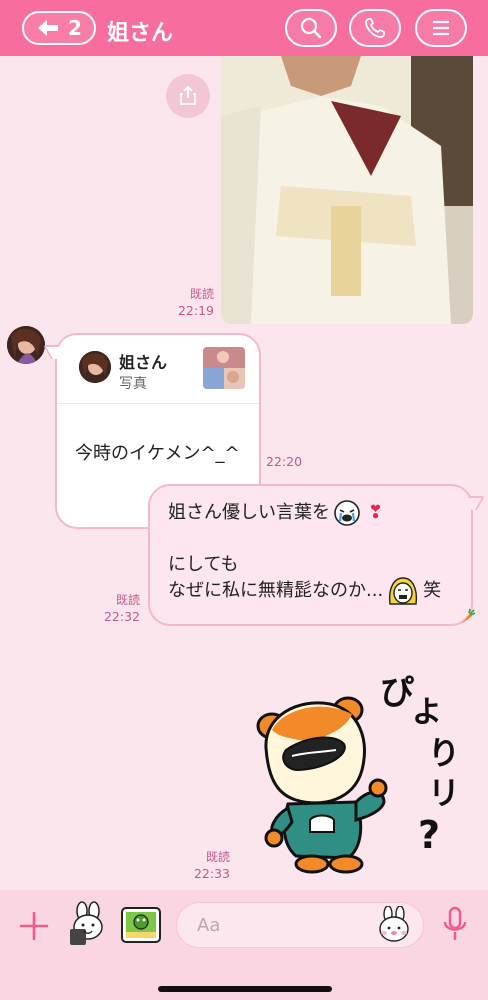 Image resolution: width=488 pixels, height=1000 pixels. Describe the element at coordinates (140, 33) in the screenshot. I see `chat-title: 姐さん` at that location.